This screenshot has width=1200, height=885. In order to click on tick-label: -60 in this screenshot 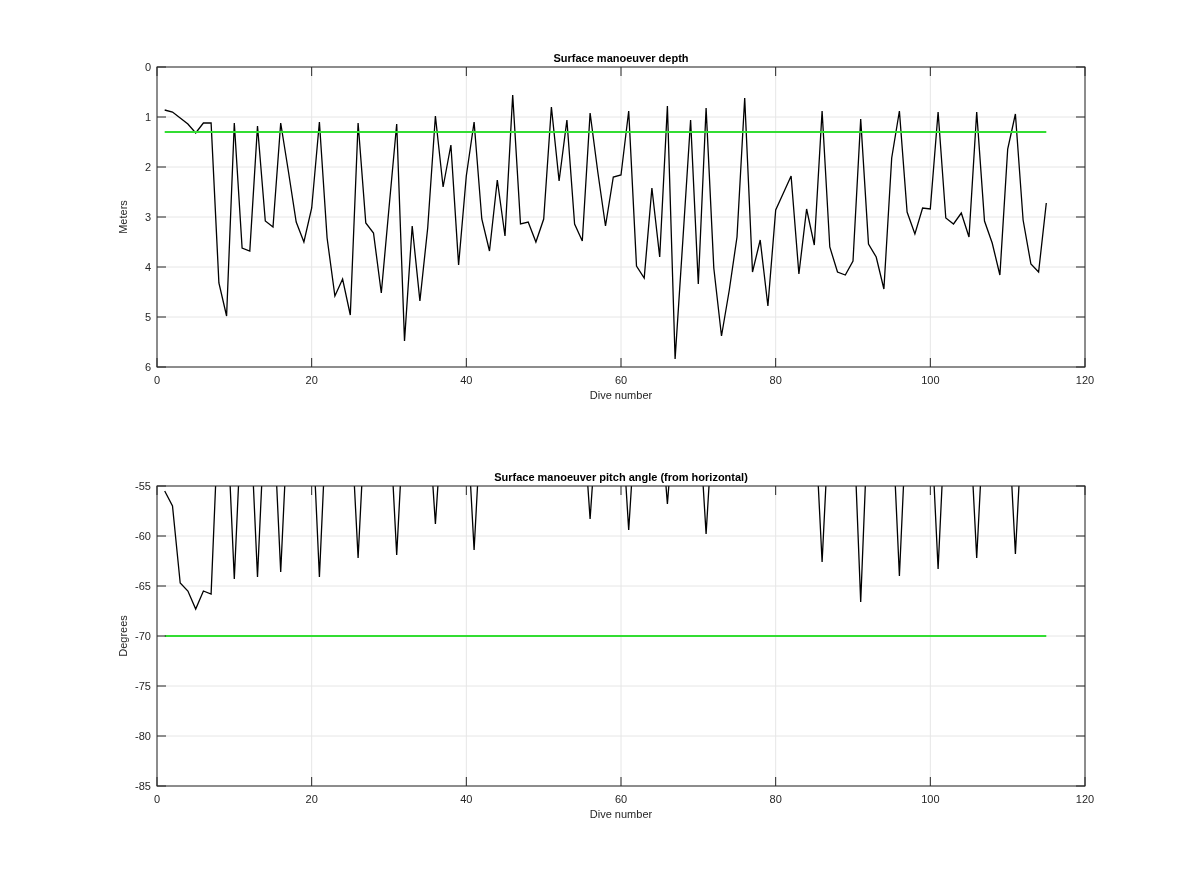, I will do `click(143, 536)`.